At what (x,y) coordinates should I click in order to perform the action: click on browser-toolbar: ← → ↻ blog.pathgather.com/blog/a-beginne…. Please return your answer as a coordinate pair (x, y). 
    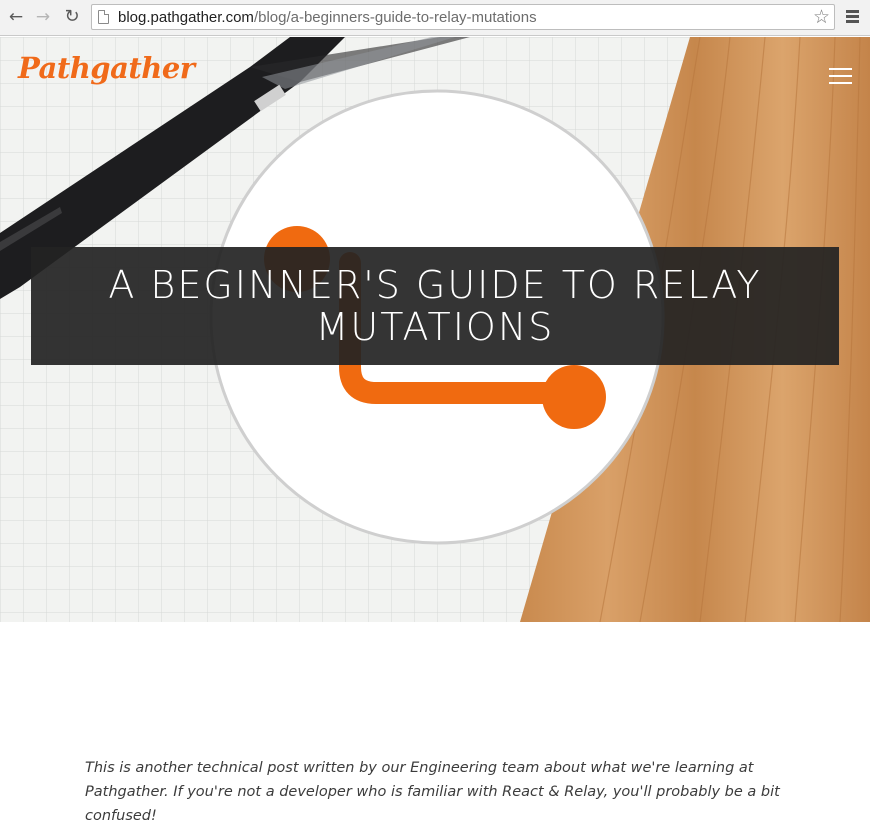
    Looking at the image, I should click on (435, 18).